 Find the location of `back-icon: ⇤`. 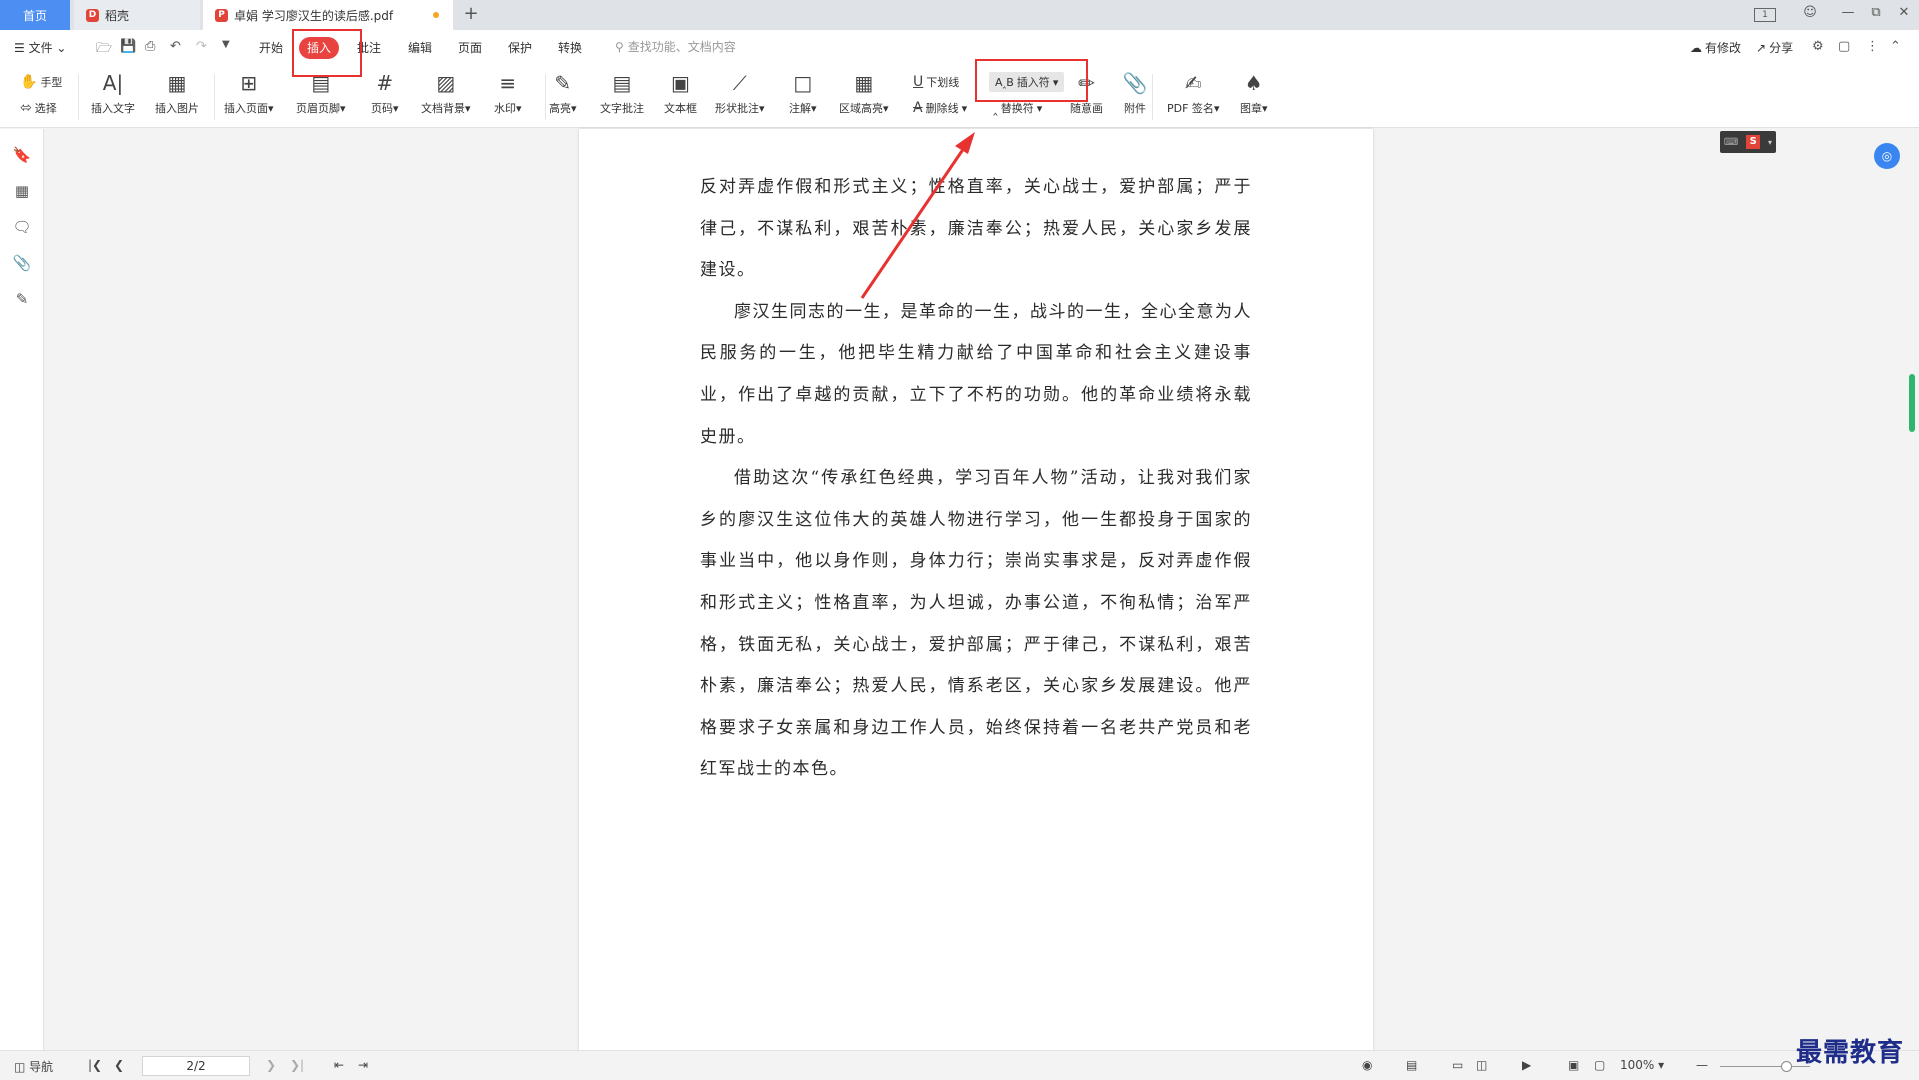

back-icon: ⇤ is located at coordinates (339, 1065).